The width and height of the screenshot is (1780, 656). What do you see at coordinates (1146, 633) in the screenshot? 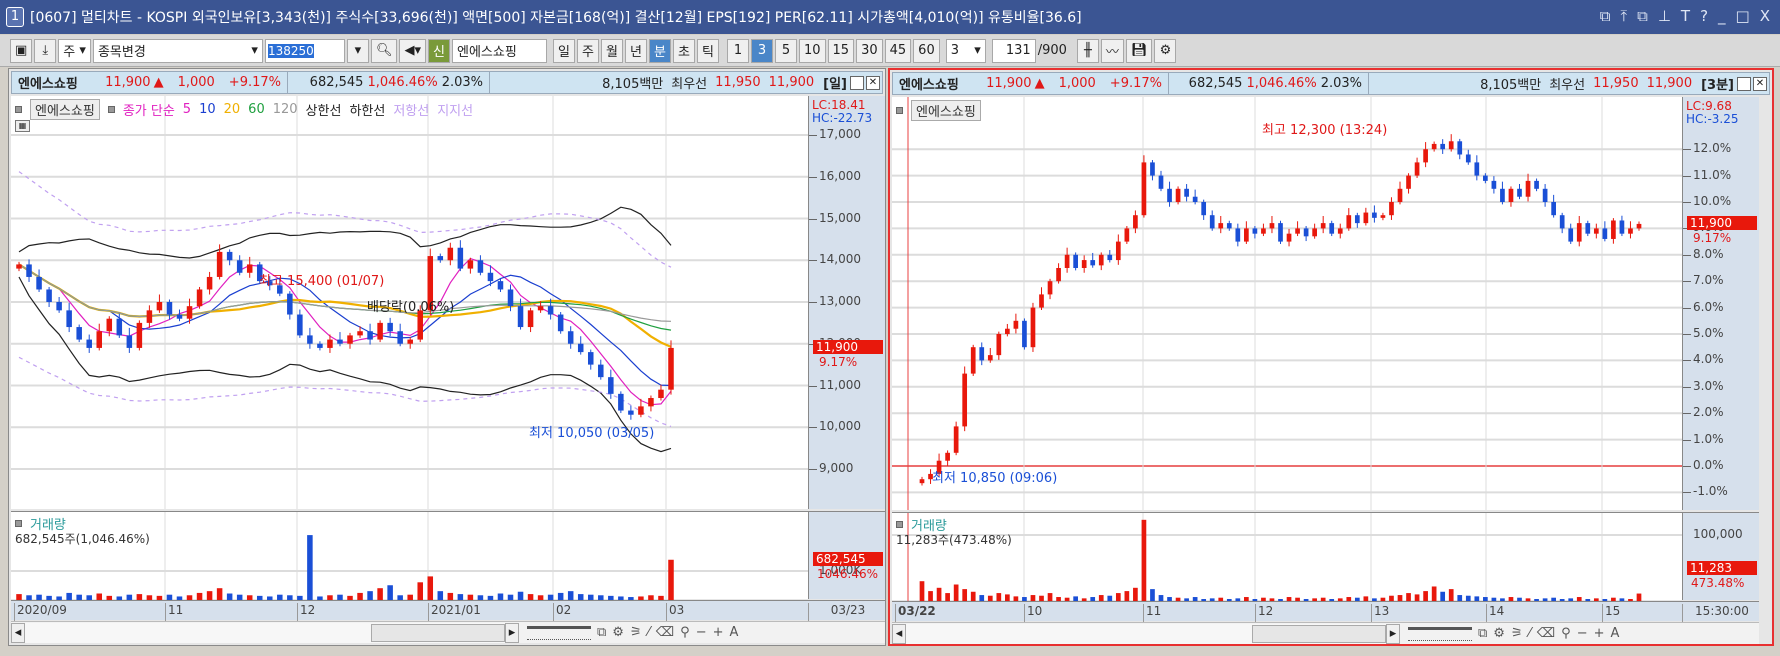
I see `right-scrollbar-track` at bounding box center [1146, 633].